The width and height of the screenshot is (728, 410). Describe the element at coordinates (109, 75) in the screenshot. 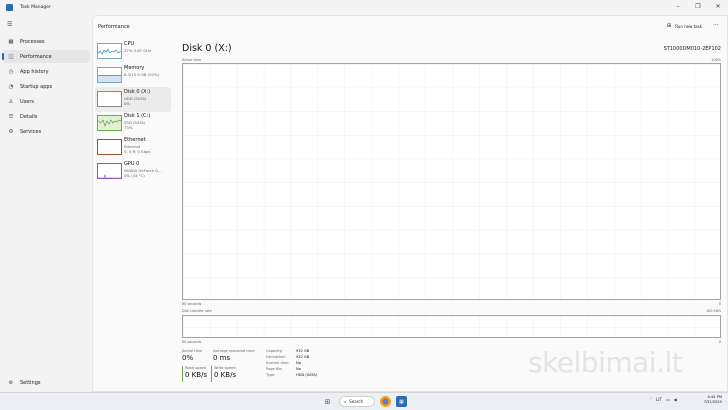

I see `memory-thumbnail` at that location.